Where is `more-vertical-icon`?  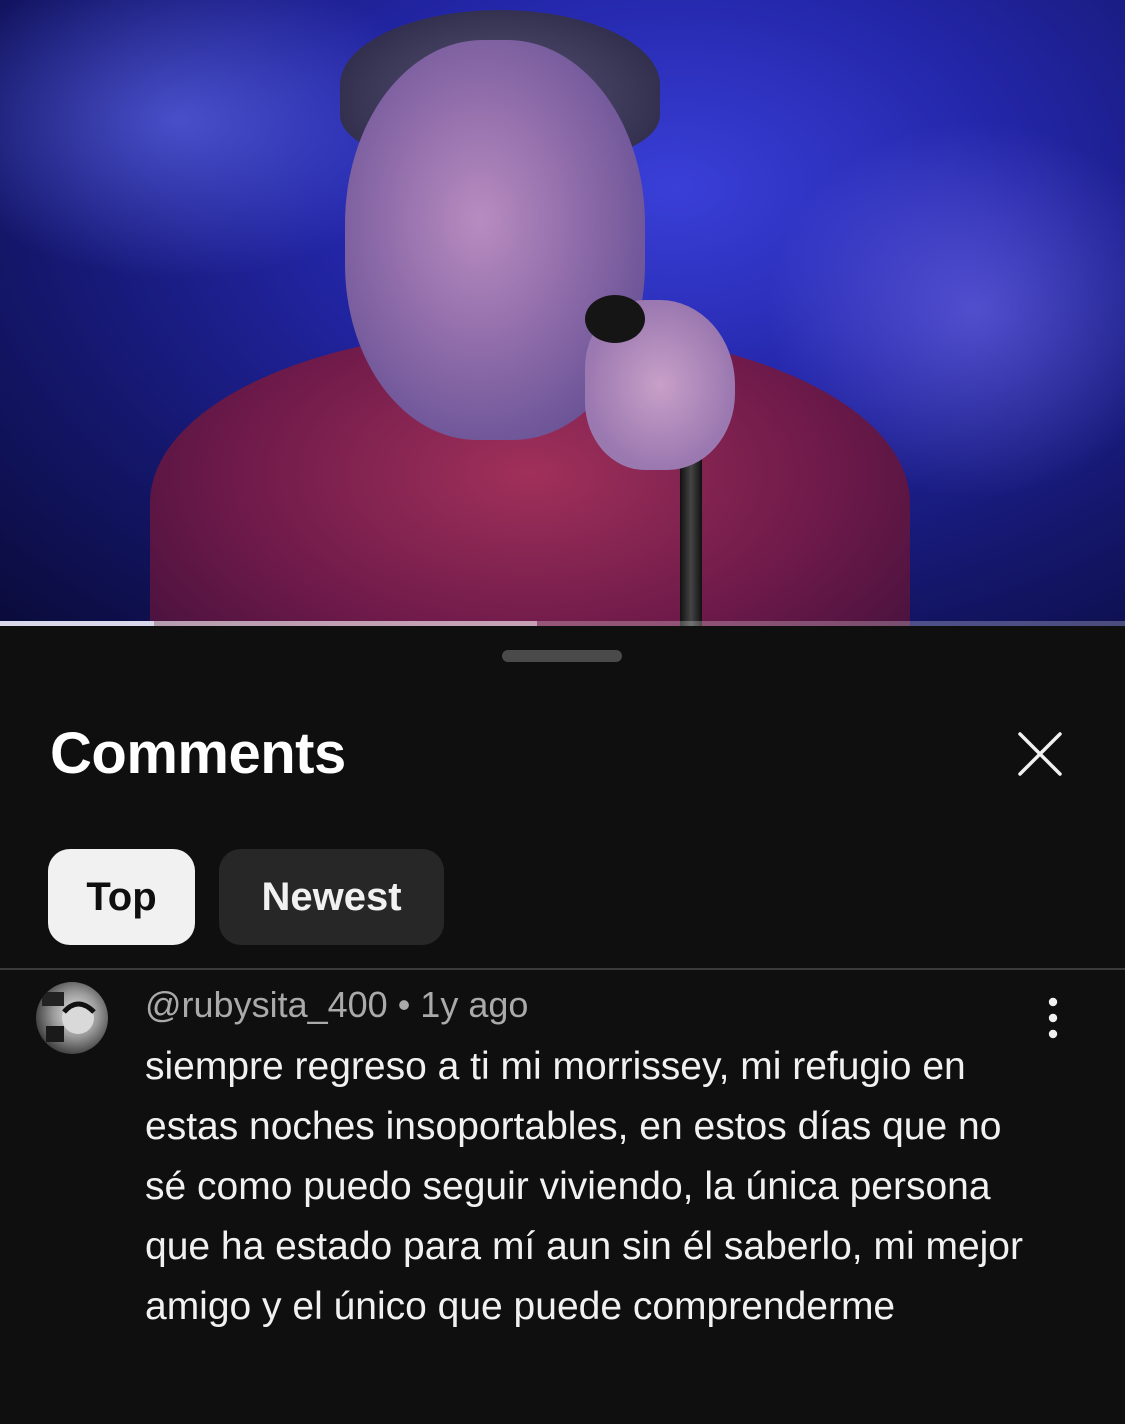
more-vertical-icon is located at coordinates (1053, 1018).